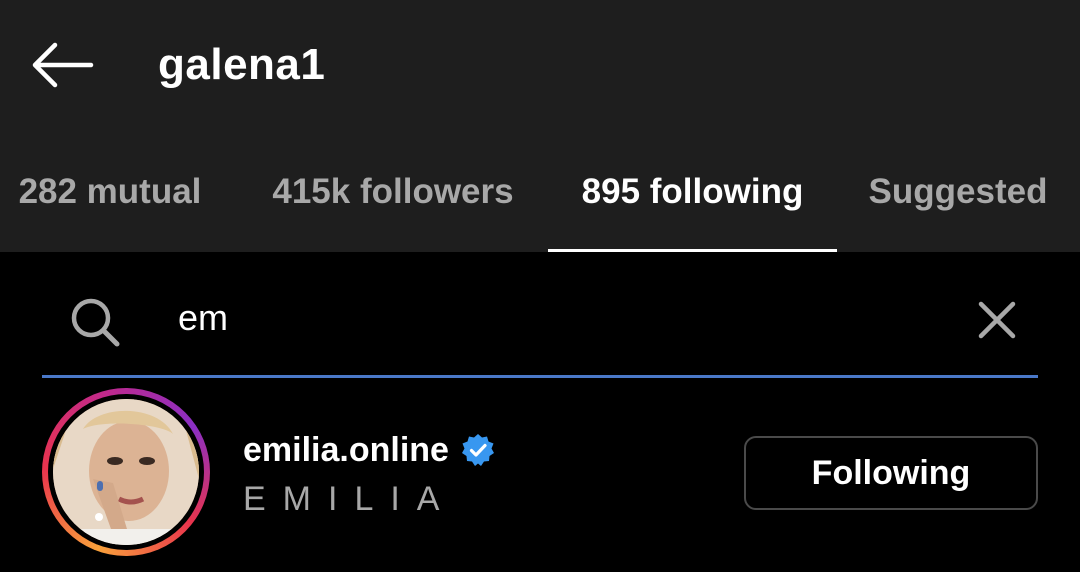  I want to click on full-name: EMILIA, so click(350, 499).